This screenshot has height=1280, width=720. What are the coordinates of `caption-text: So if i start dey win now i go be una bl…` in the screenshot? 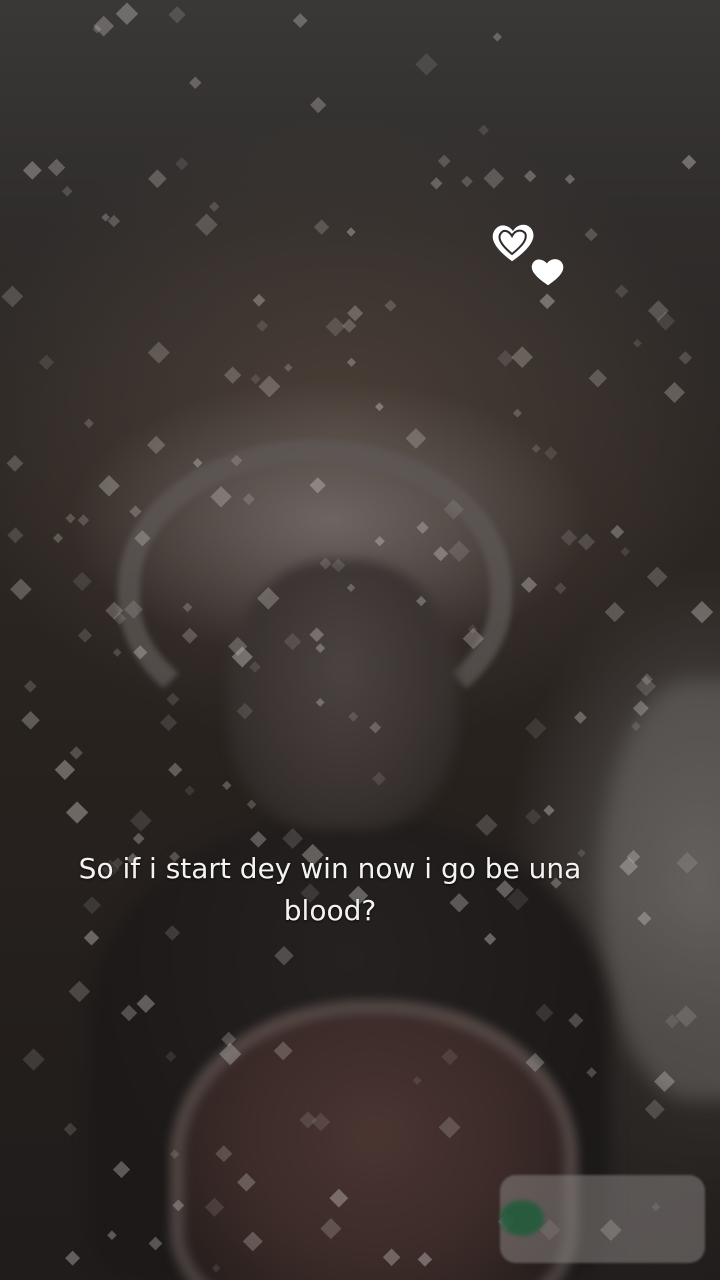 It's located at (330, 890).